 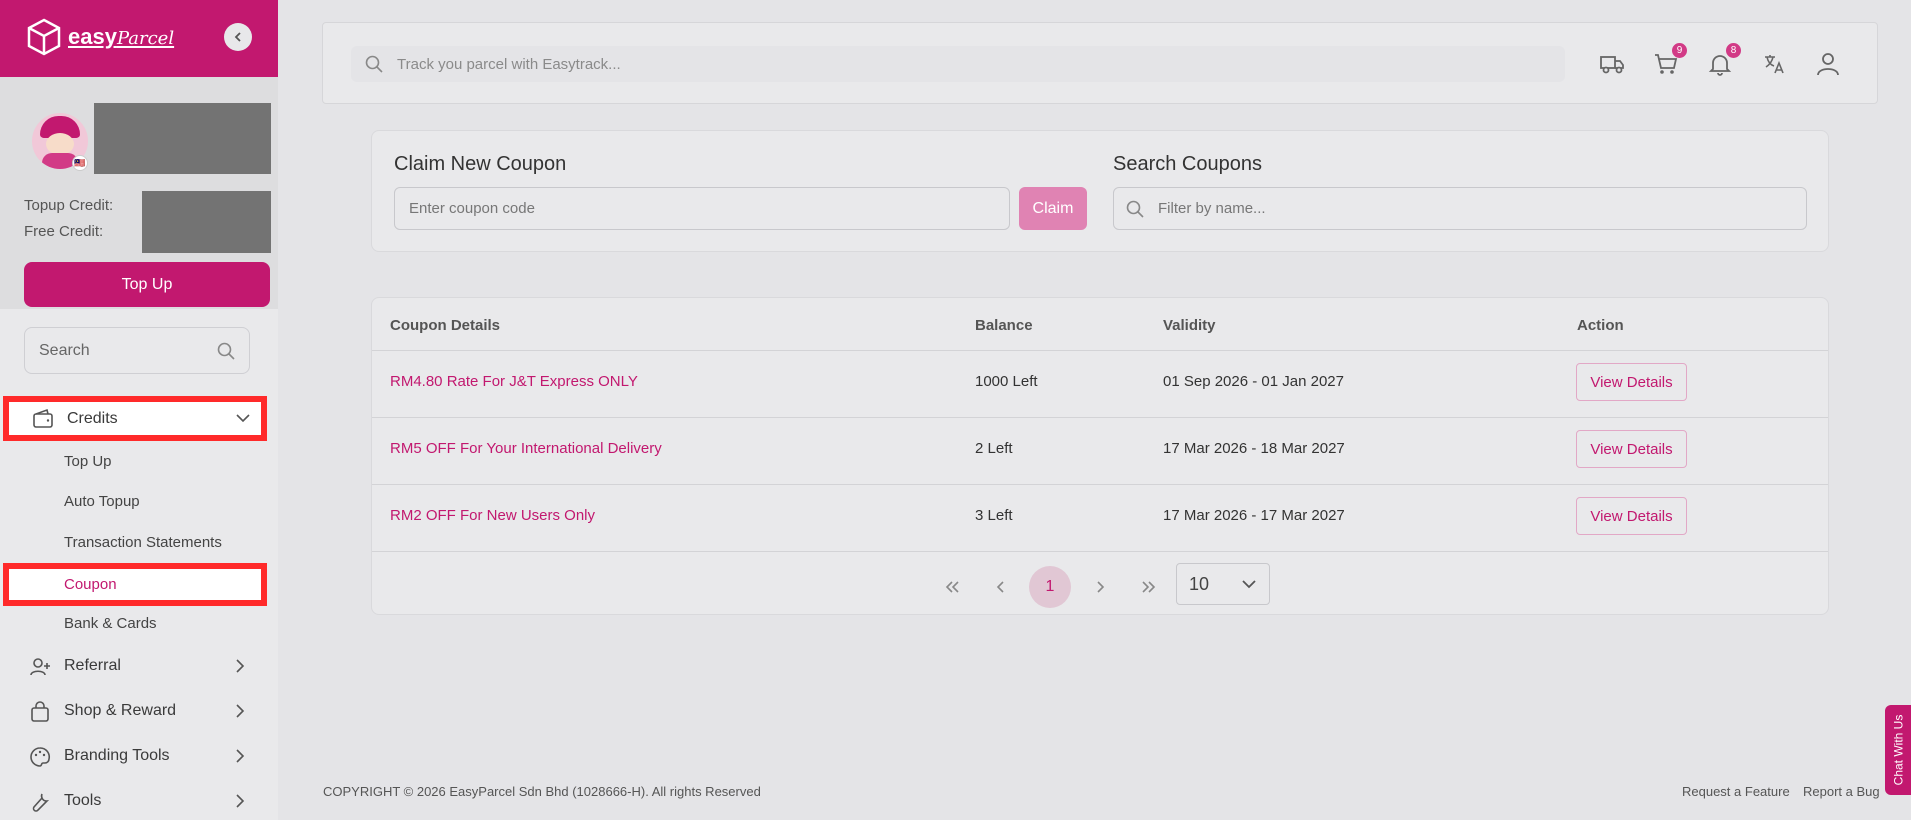 What do you see at coordinates (88, 461) in the screenshot?
I see `sidebar-subitem-top-up: Top Up` at bounding box center [88, 461].